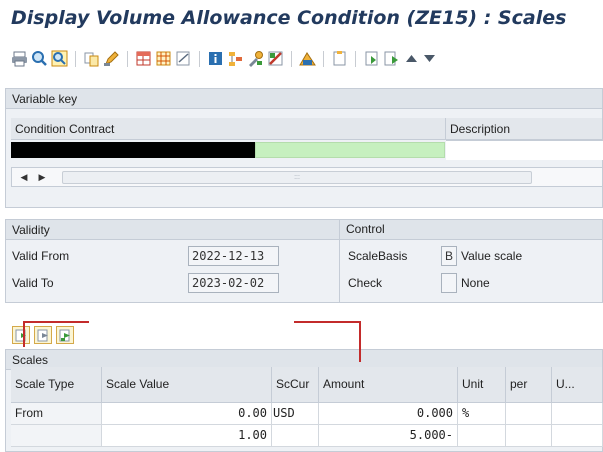 The height and width of the screenshot is (452, 603). I want to click on variable-key-header: Variable key, so click(304, 99).